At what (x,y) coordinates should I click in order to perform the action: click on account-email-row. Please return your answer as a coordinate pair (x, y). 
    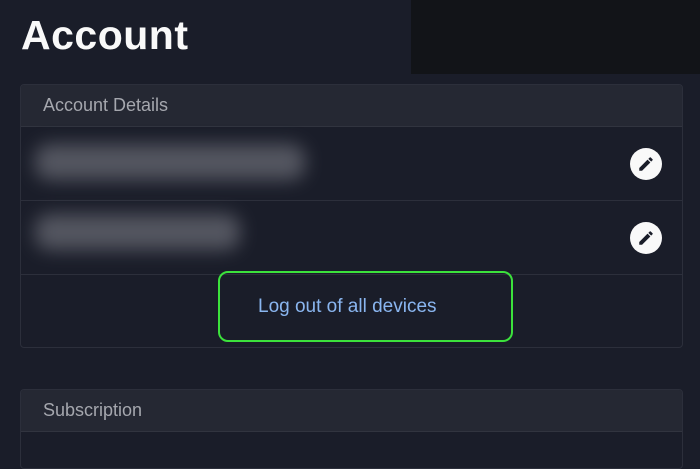
    Looking at the image, I should click on (351, 164).